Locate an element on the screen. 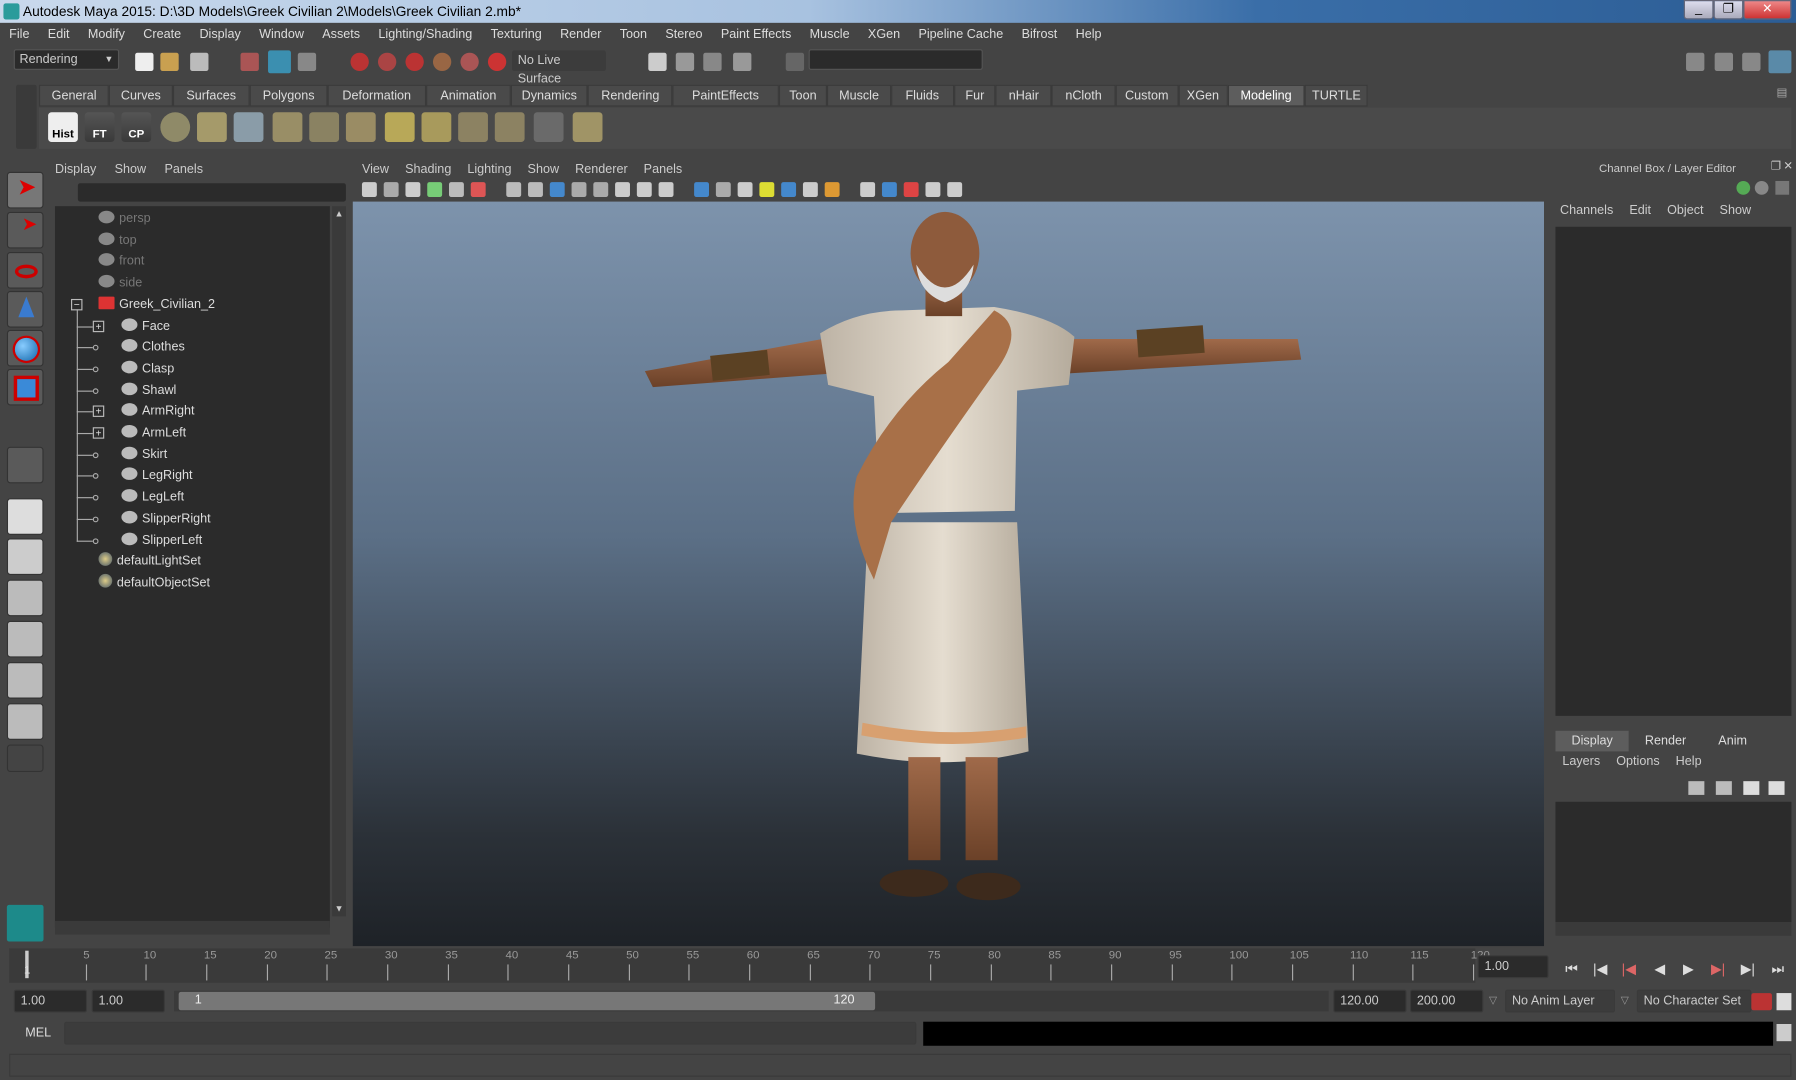 This screenshot has width=1796, height=1080. step-back-key-icon: |◀ is located at coordinates (1628, 969).